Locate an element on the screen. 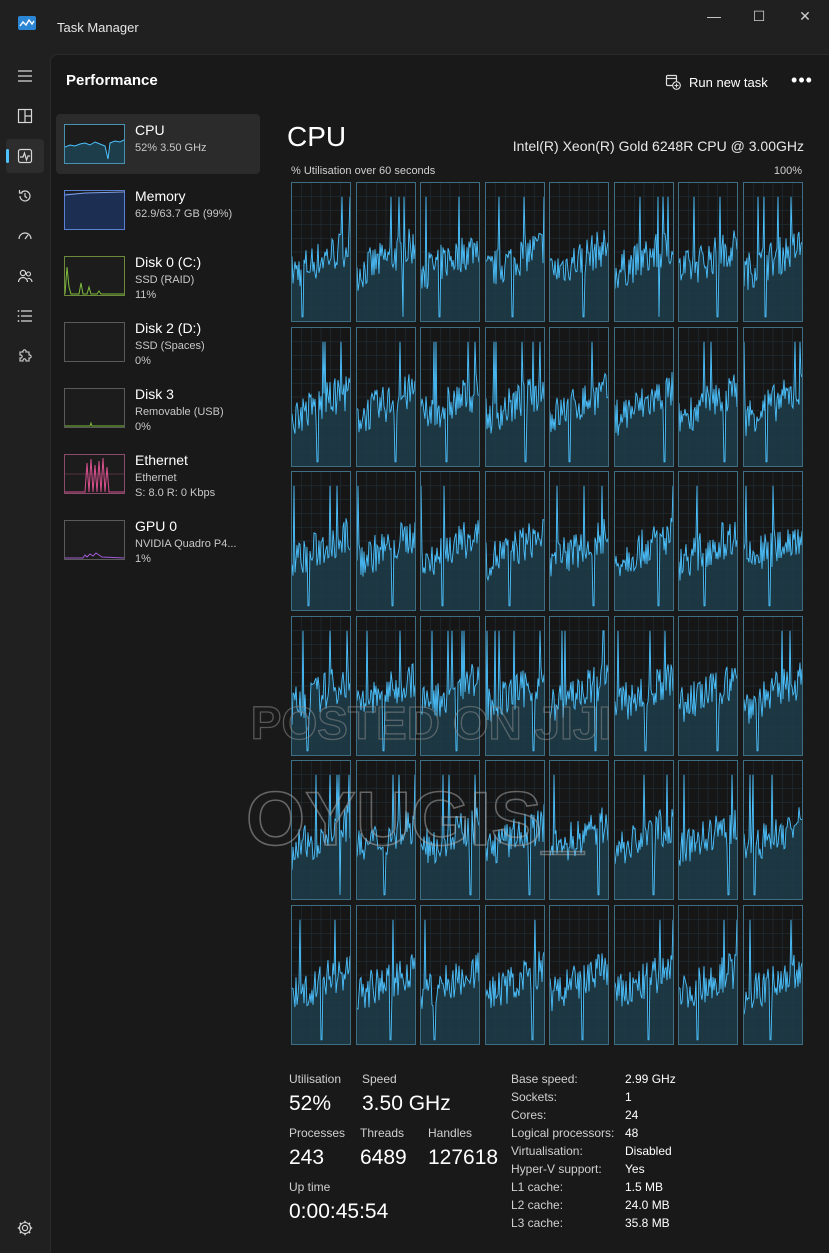 This screenshot has width=829, height=1253. title-bar: Task Manager — ☐ ✕ is located at coordinates (414, 27).